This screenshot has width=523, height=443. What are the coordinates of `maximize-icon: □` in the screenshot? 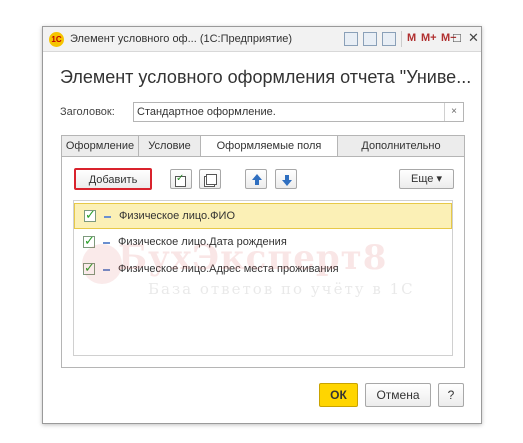 It's located at (457, 37).